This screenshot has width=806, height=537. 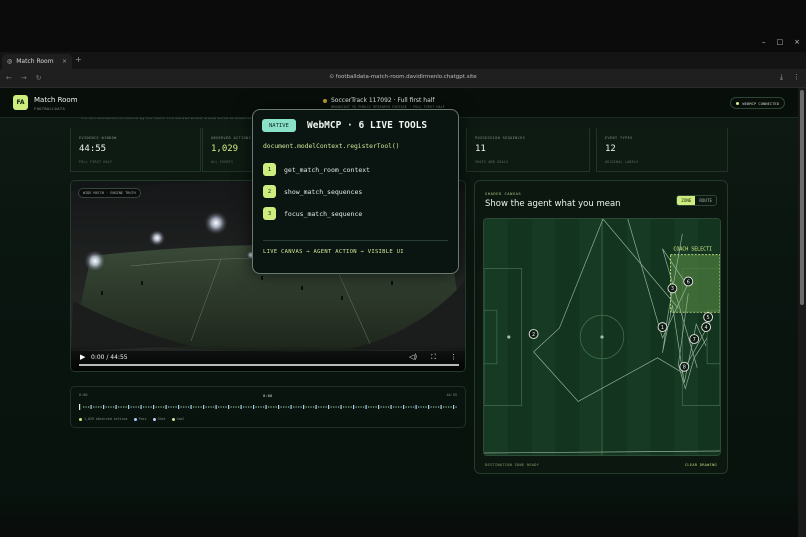 What do you see at coordinates (802, 312) in the screenshot?
I see `page-scrollbar` at bounding box center [802, 312].